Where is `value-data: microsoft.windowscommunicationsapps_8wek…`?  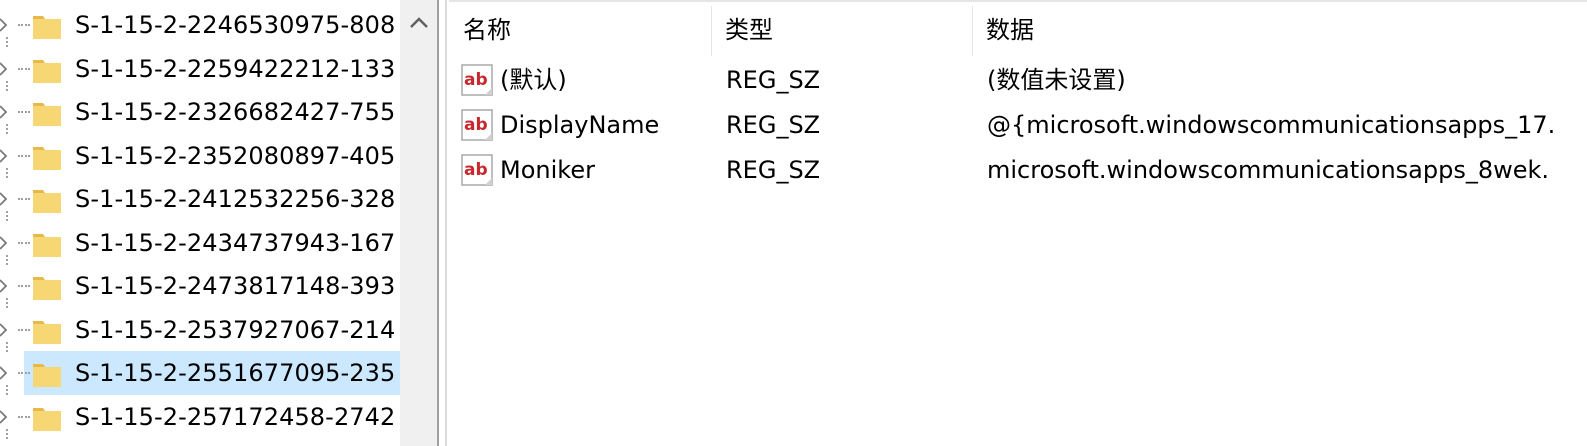
value-data: microsoft.windowscommunicationsapps_8wek… is located at coordinates (1268, 170).